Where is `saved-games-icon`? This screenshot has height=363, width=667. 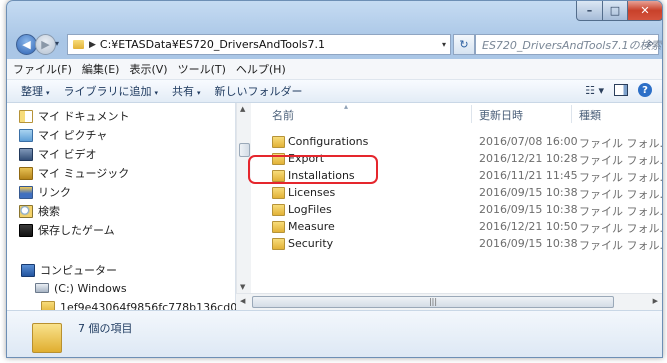
saved-games-icon is located at coordinates (26, 230).